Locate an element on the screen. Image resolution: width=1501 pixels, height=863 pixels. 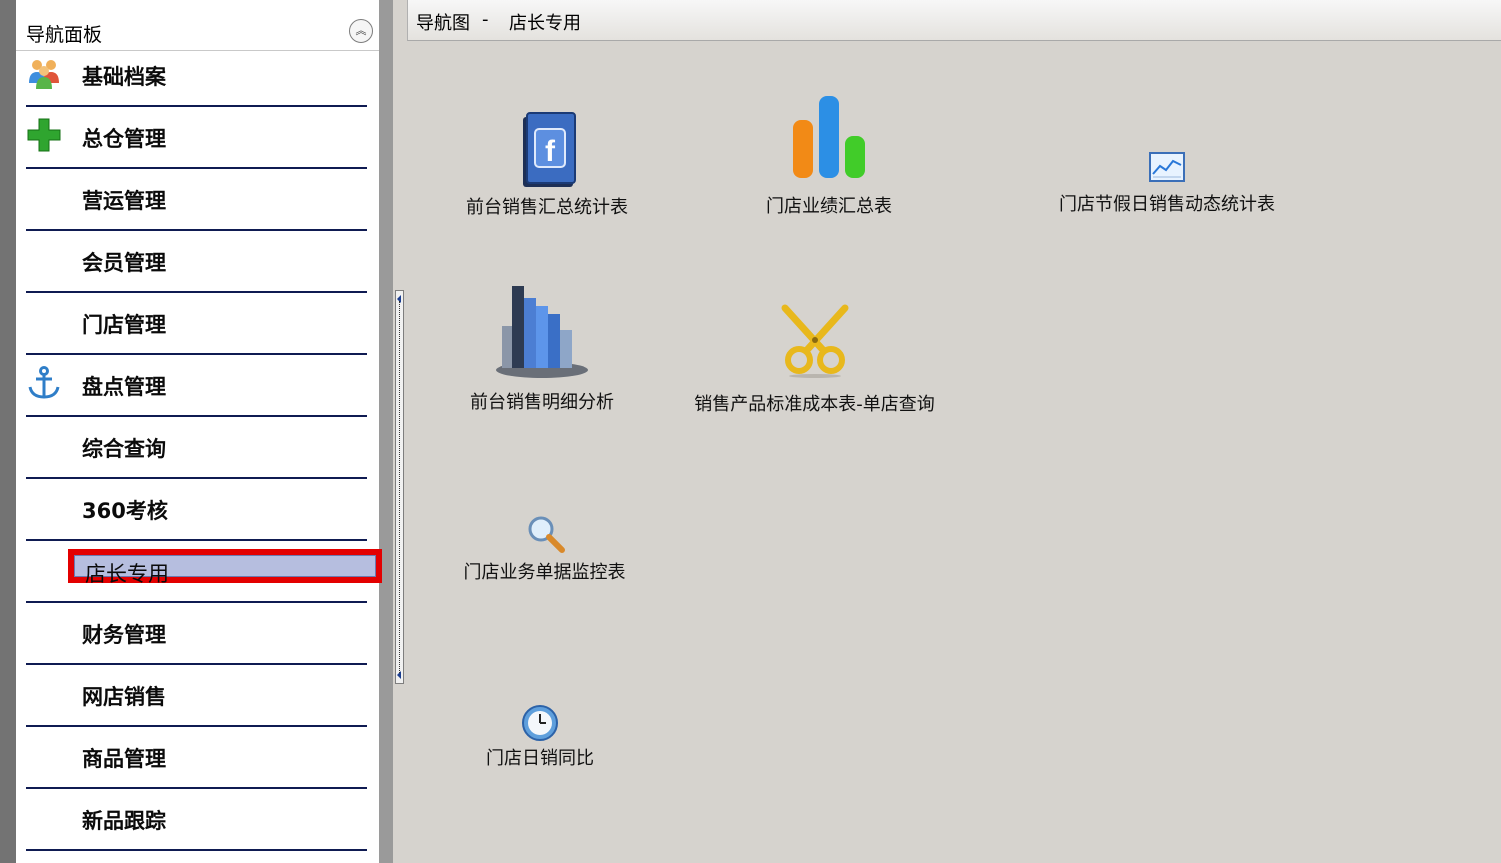
nav-item-label: 会员管理 is located at coordinates (124, 263).